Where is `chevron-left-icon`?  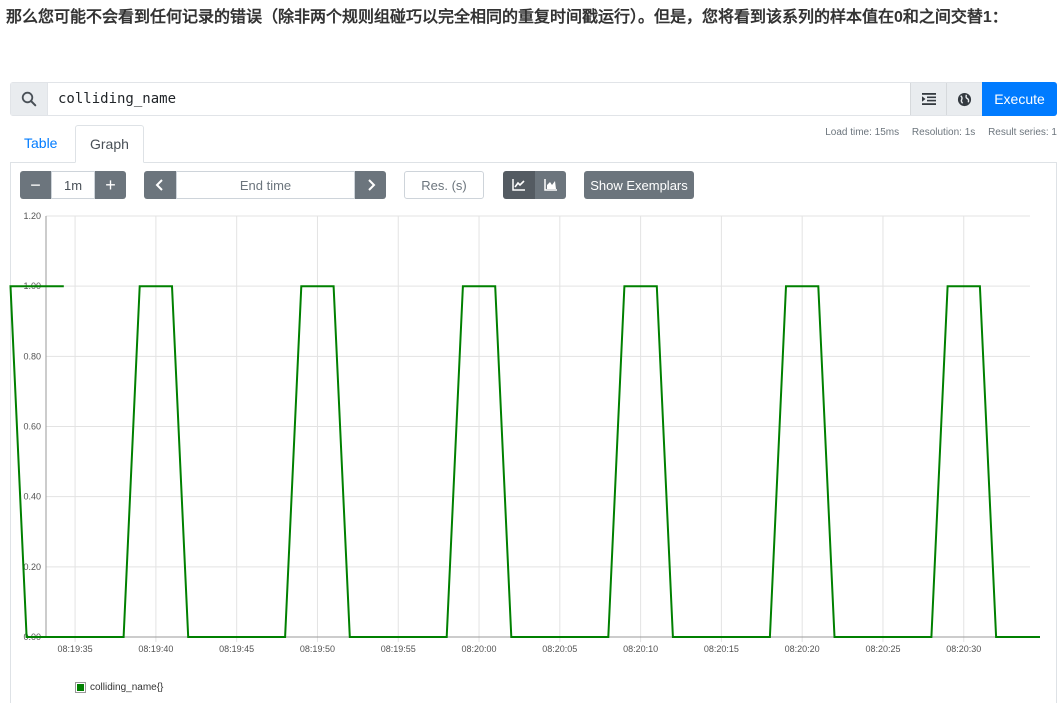
chevron-left-icon is located at coordinates (159, 185).